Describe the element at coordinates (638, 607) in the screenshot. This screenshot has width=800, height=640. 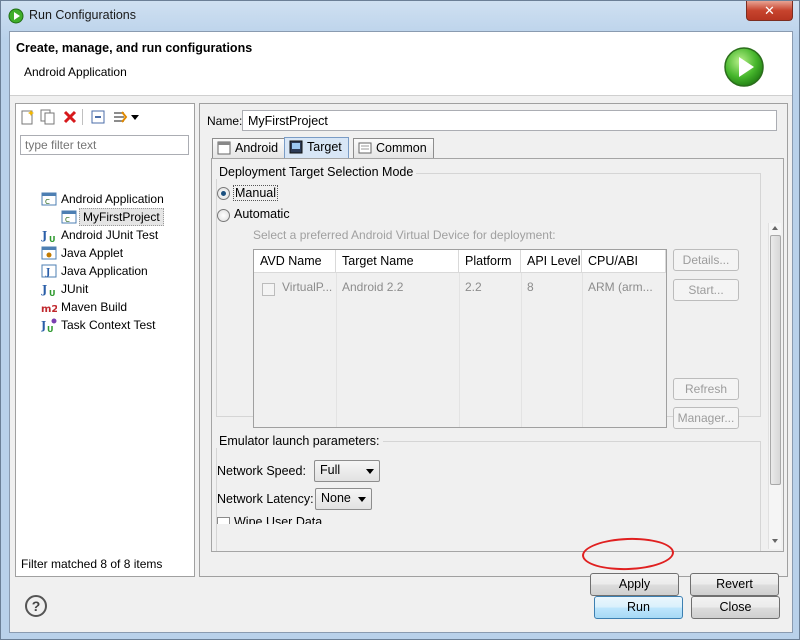
I see `run-button: Run` at that location.